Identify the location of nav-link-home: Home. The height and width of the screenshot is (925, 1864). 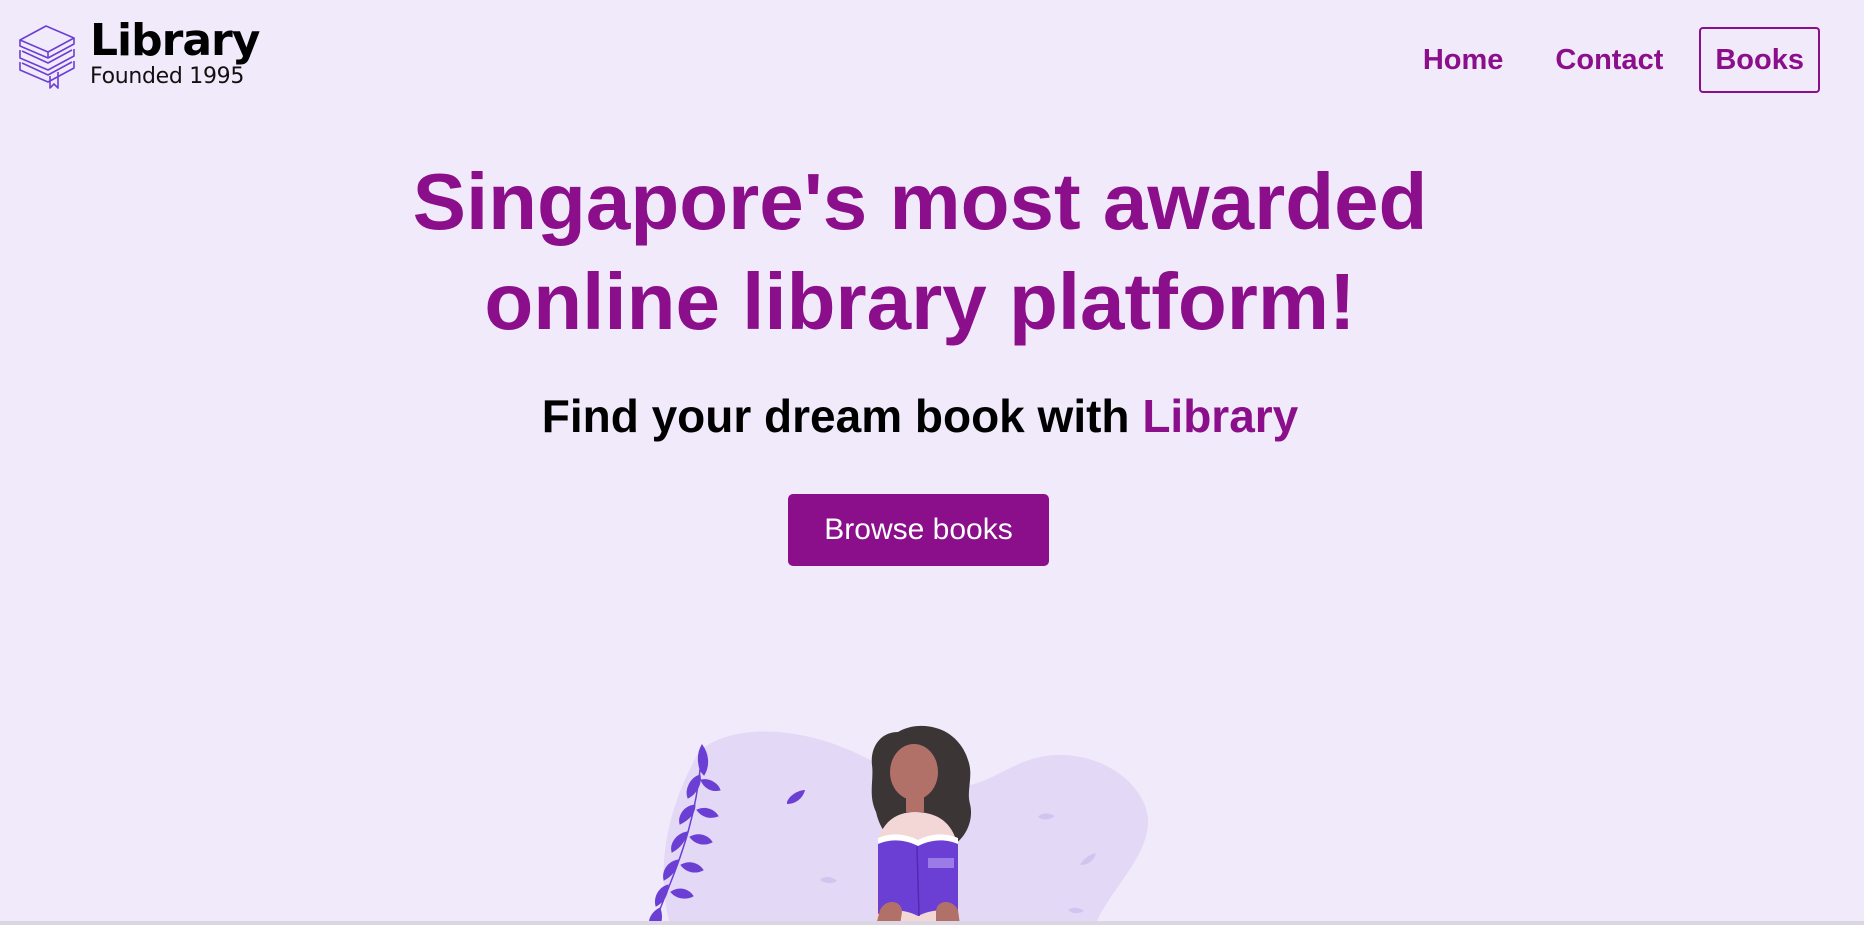
(1463, 60).